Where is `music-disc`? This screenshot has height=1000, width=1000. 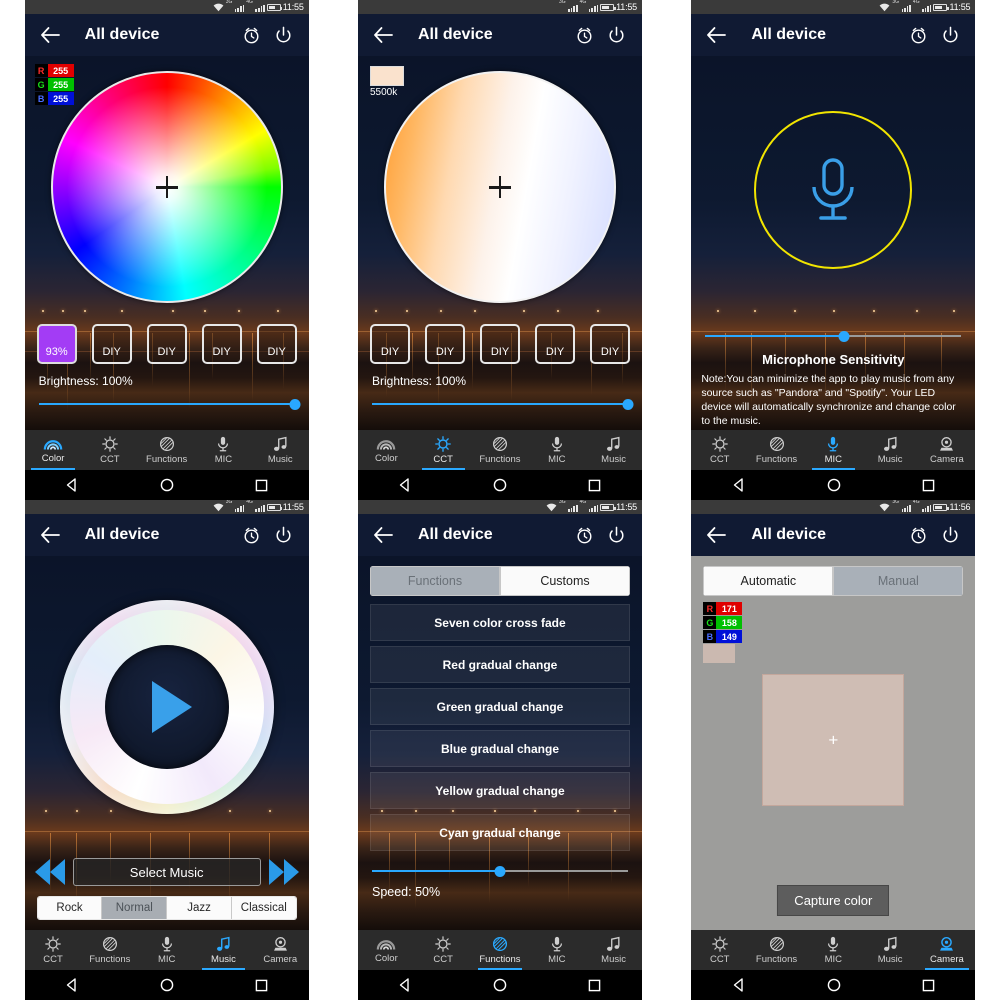
music-disc is located at coordinates (166, 707).